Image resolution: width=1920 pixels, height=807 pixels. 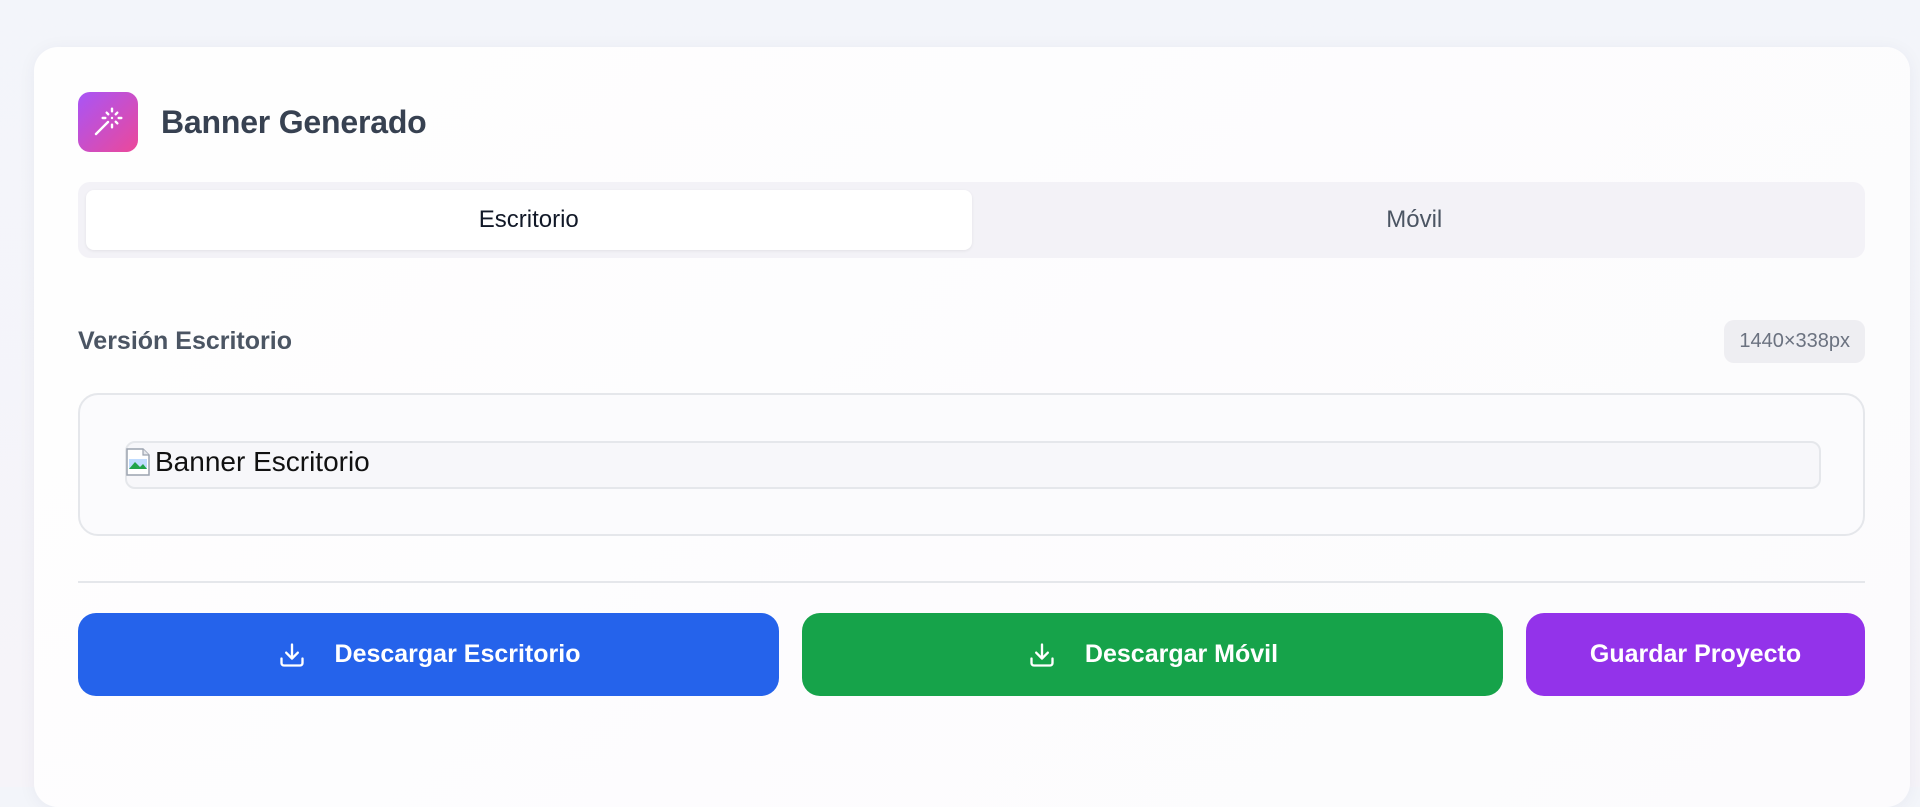 What do you see at coordinates (1181, 654) in the screenshot?
I see `download-mobile-label: Descargar Móvil` at bounding box center [1181, 654].